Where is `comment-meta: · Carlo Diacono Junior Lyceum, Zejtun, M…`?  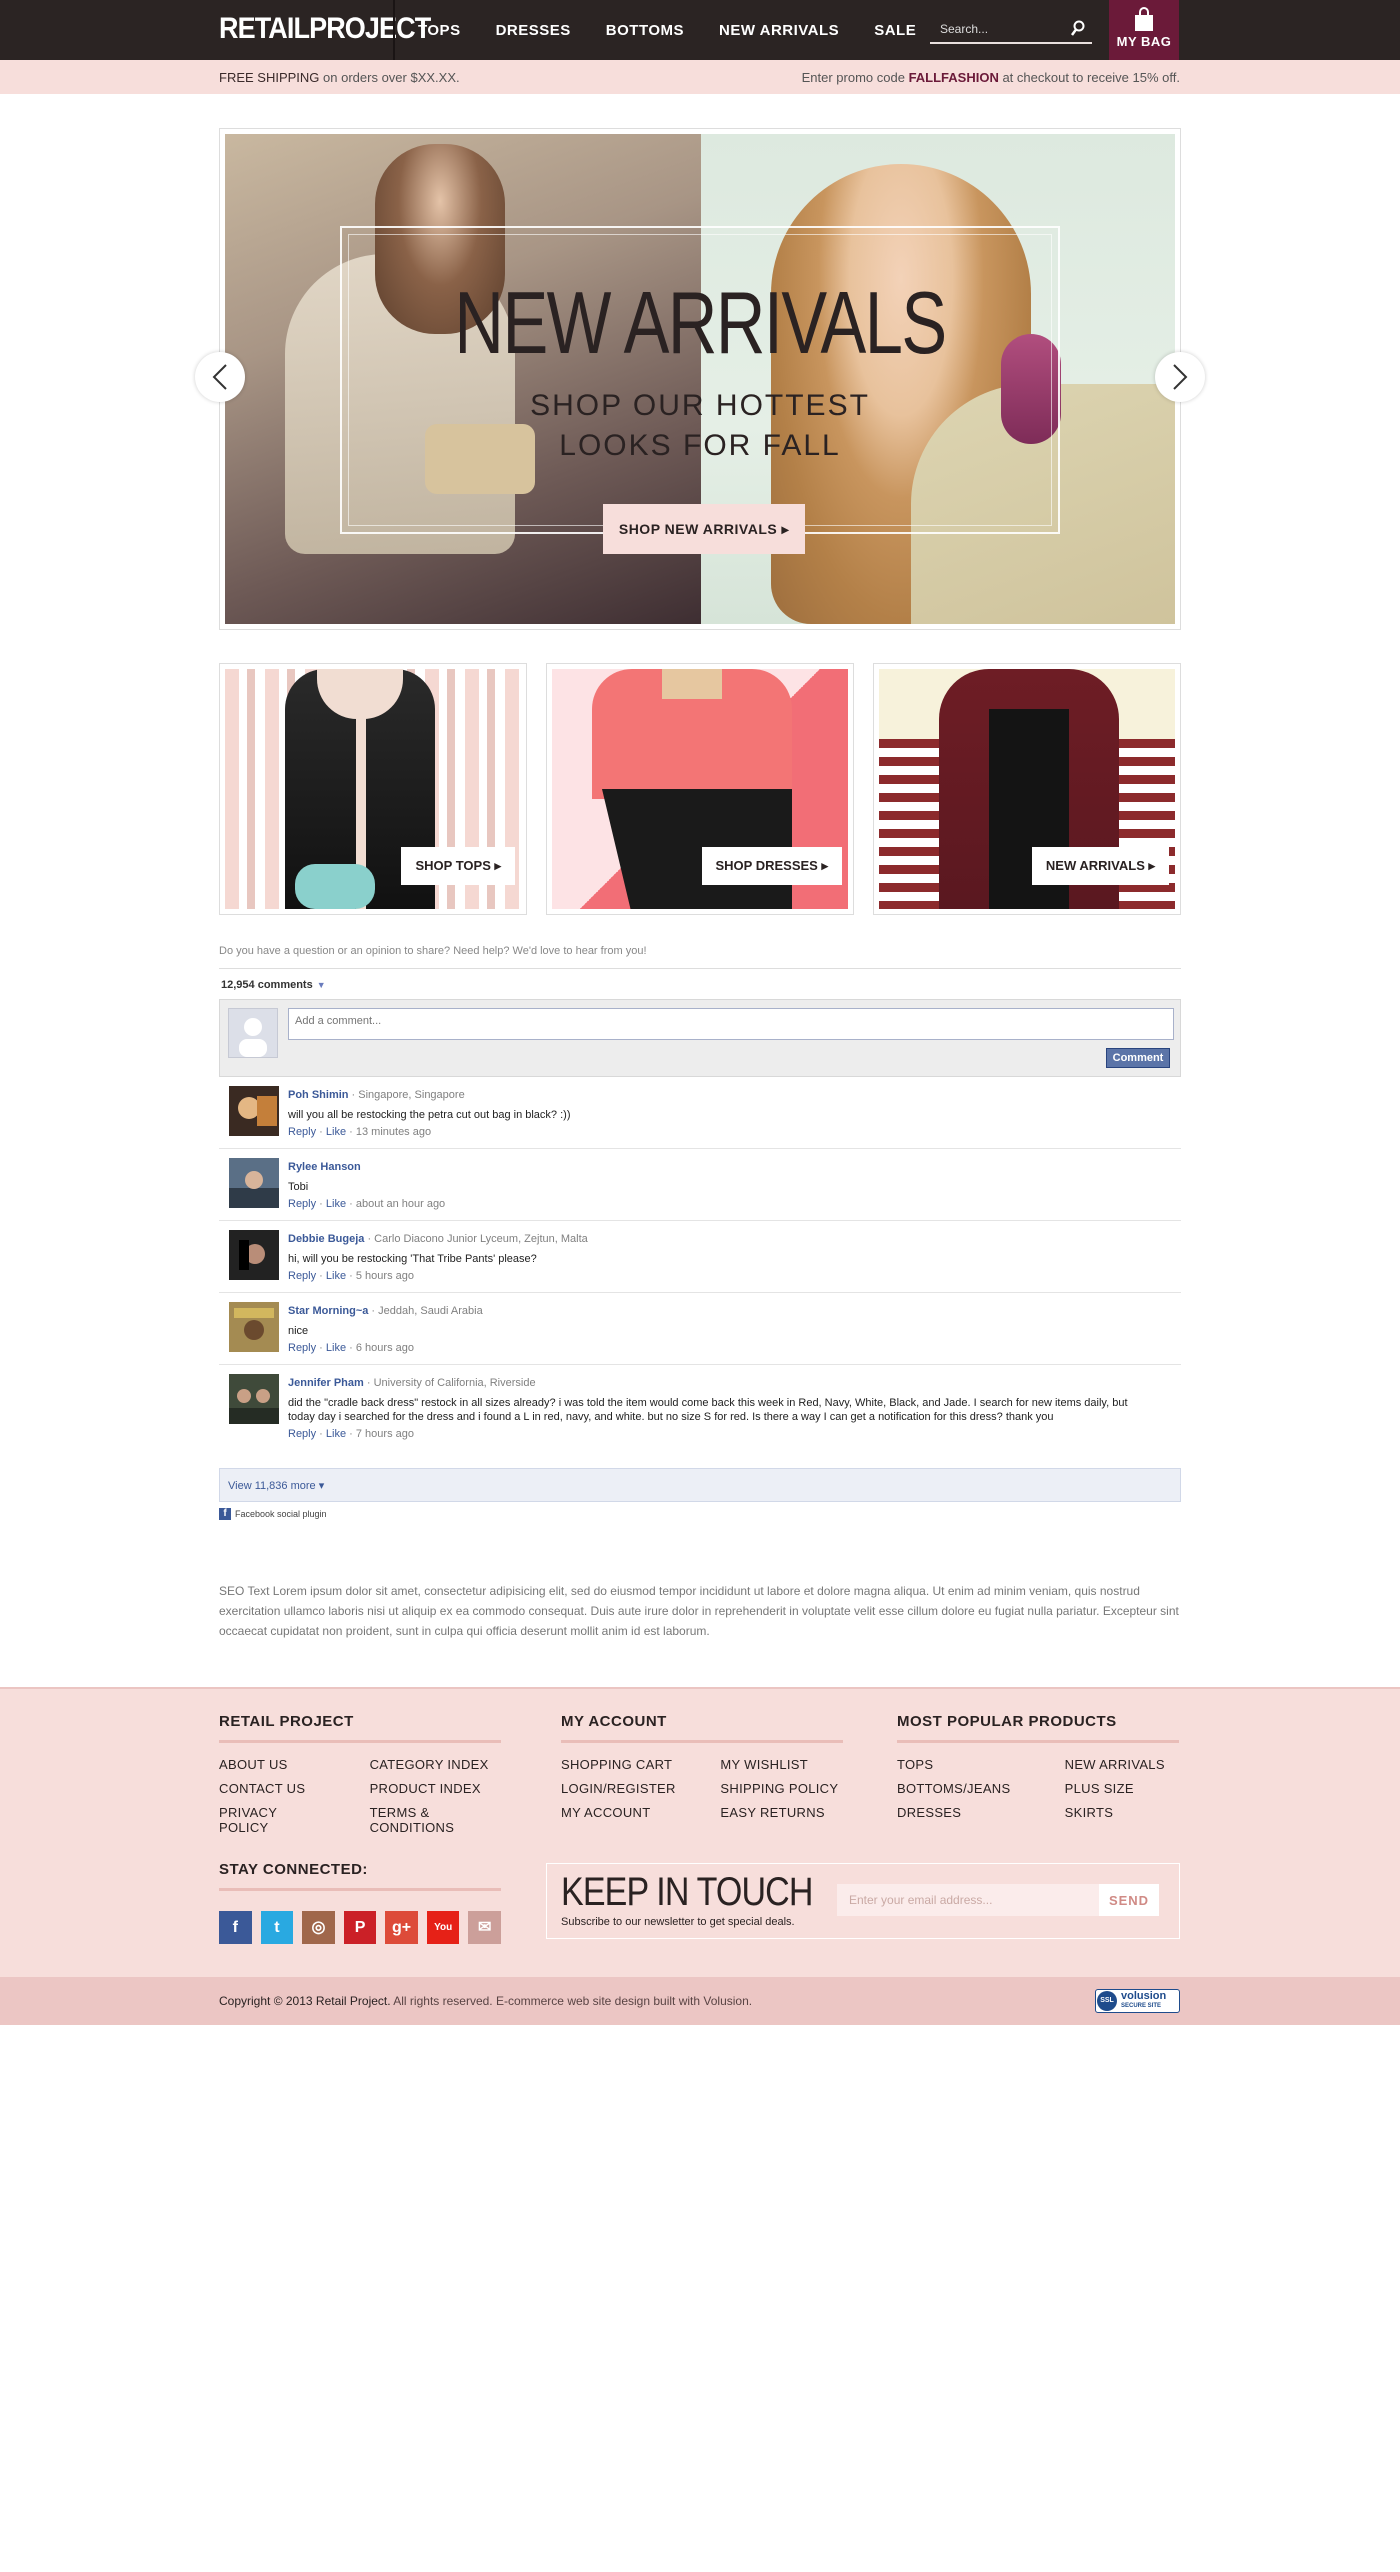 comment-meta: · Carlo Diacono Junior Lyceum, Zejtun, M… is located at coordinates (476, 1239).